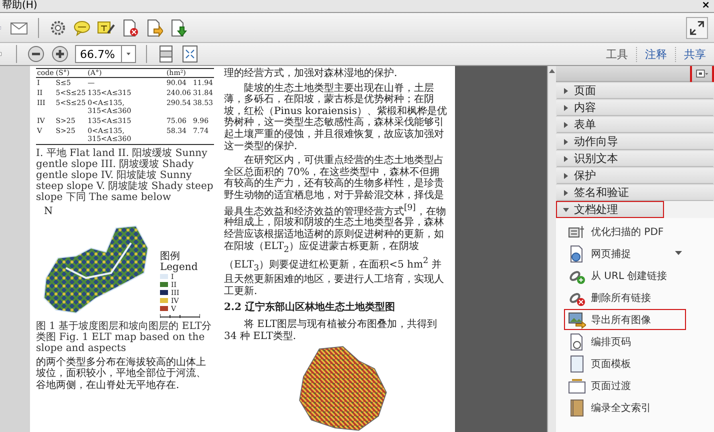 This screenshot has height=432, width=714. I want to click on tool-item: 优化扫描的 PDF, so click(625, 231).